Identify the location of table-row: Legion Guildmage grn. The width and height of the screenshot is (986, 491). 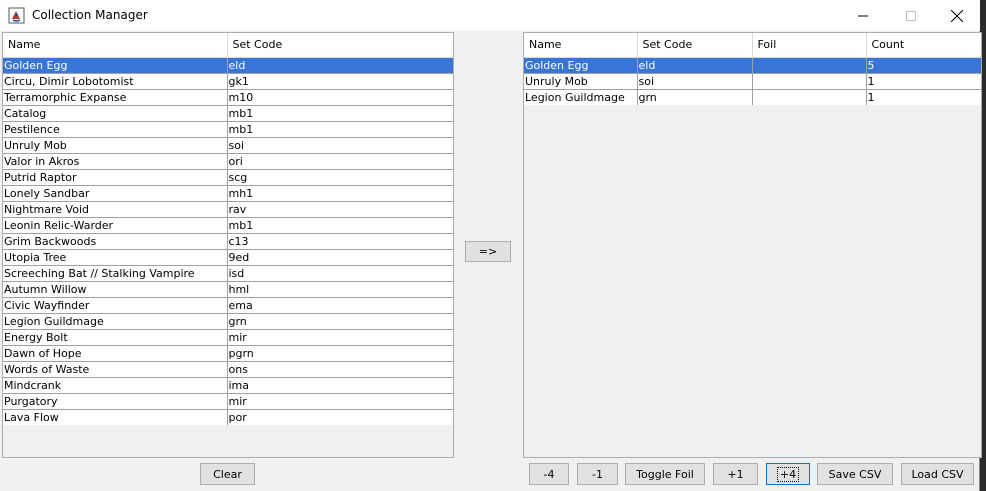
(228, 321).